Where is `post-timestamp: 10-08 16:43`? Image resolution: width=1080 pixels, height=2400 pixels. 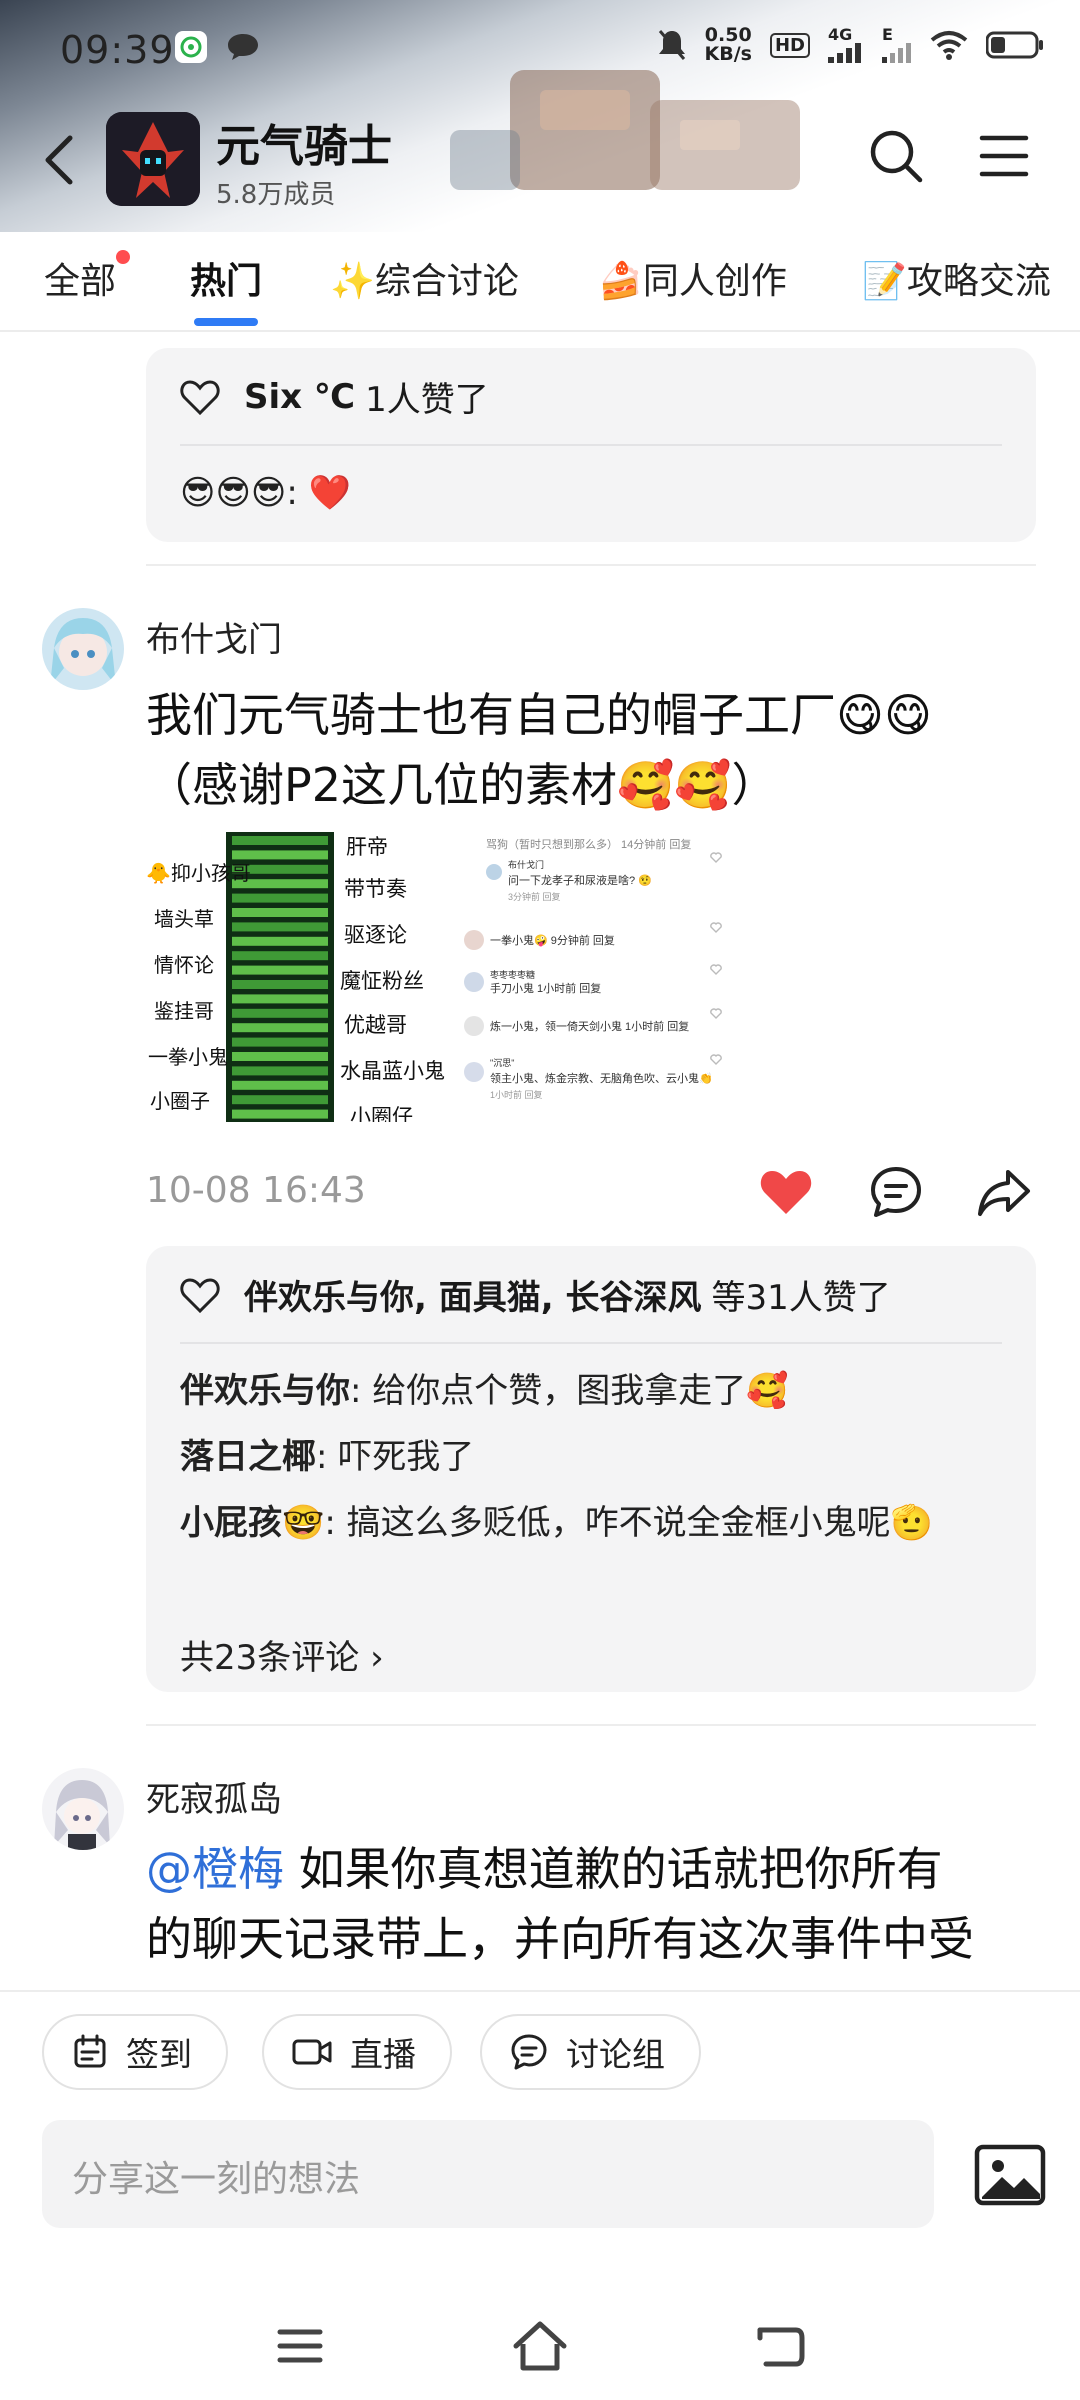 post-timestamp: 10-08 16:43 is located at coordinates (256, 1190).